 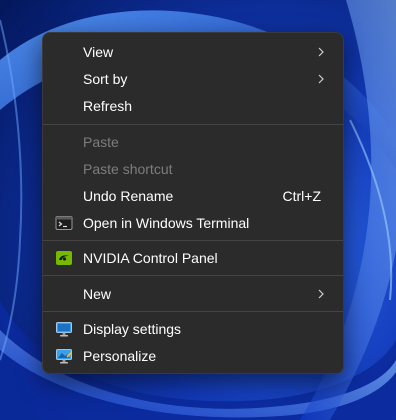 I want to click on nvidia-icon, so click(x=64, y=258).